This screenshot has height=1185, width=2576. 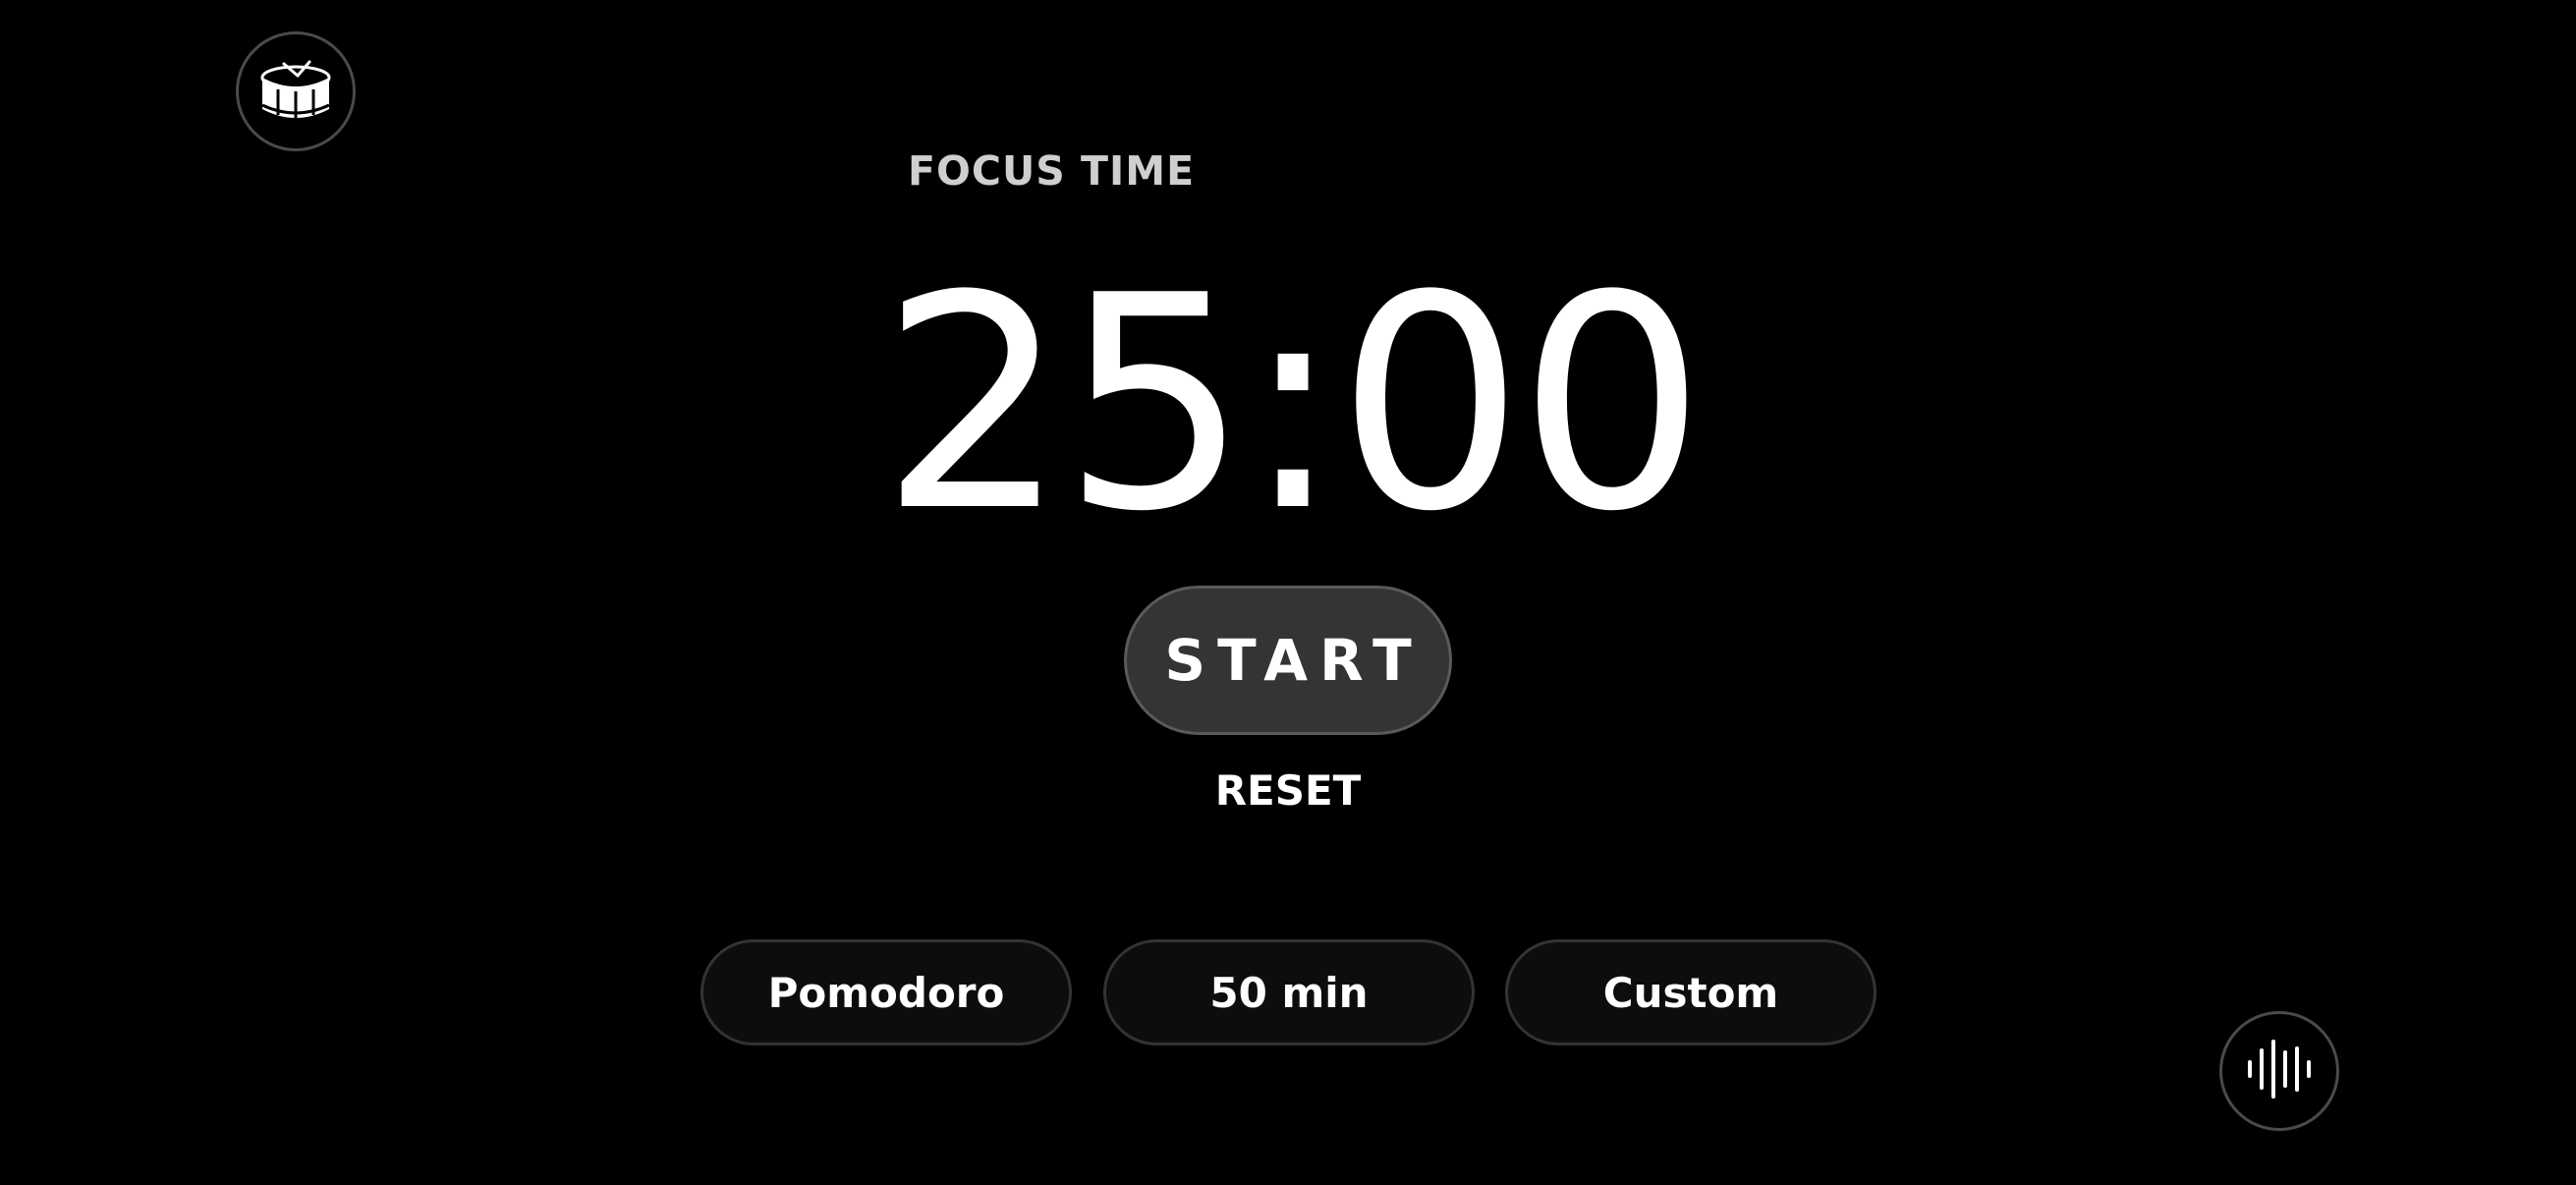 I want to click on preset-50-min-button: 50 min, so click(x=1289, y=992).